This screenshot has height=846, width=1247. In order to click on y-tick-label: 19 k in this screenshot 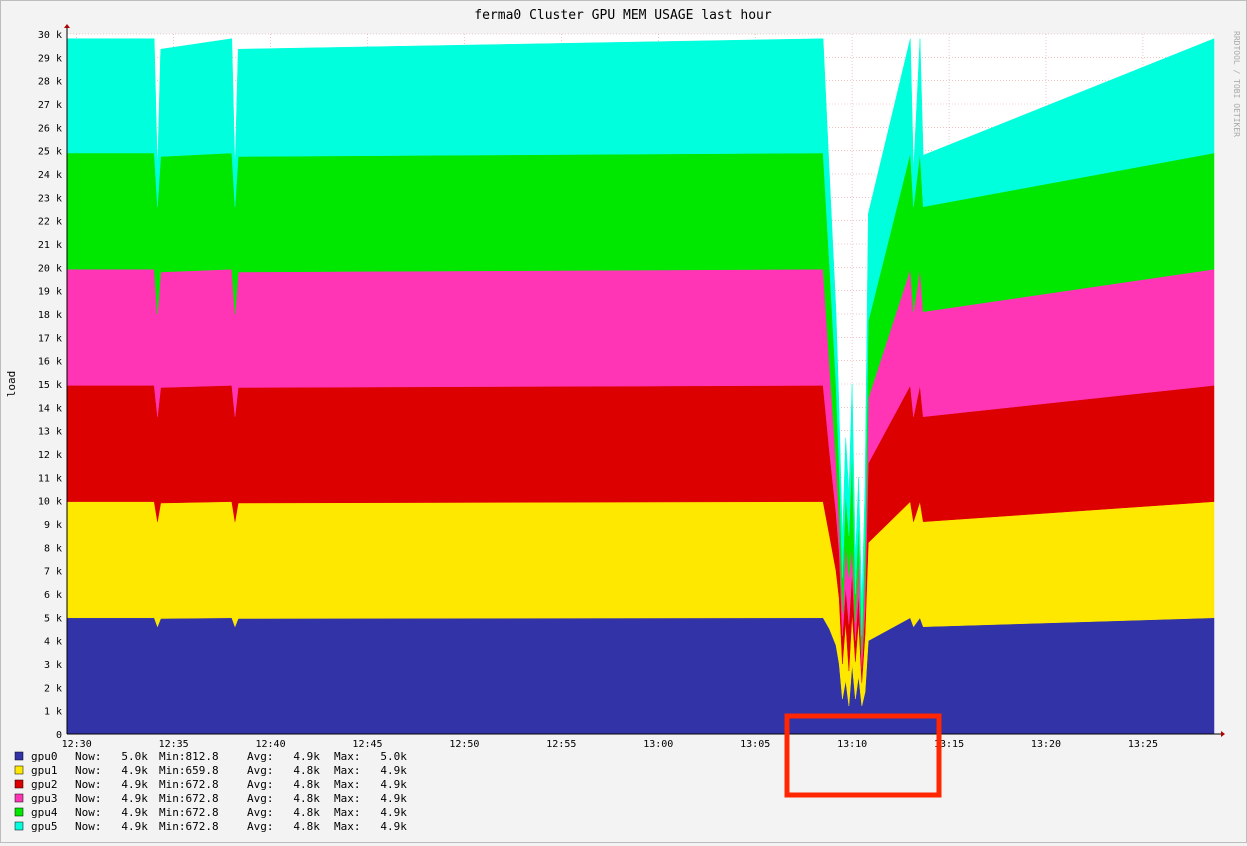, I will do `click(50, 292)`.